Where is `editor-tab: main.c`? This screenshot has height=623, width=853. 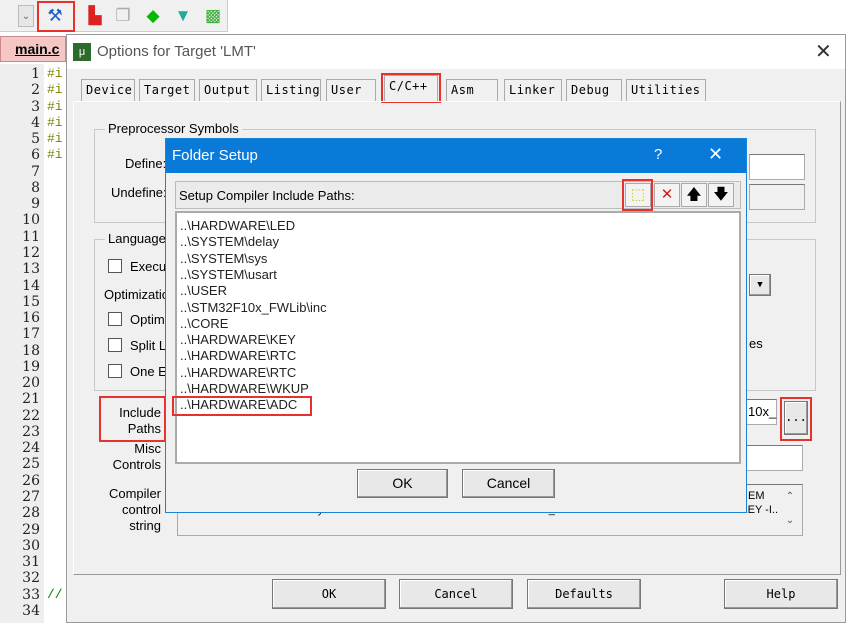 editor-tab: main.c is located at coordinates (33, 49).